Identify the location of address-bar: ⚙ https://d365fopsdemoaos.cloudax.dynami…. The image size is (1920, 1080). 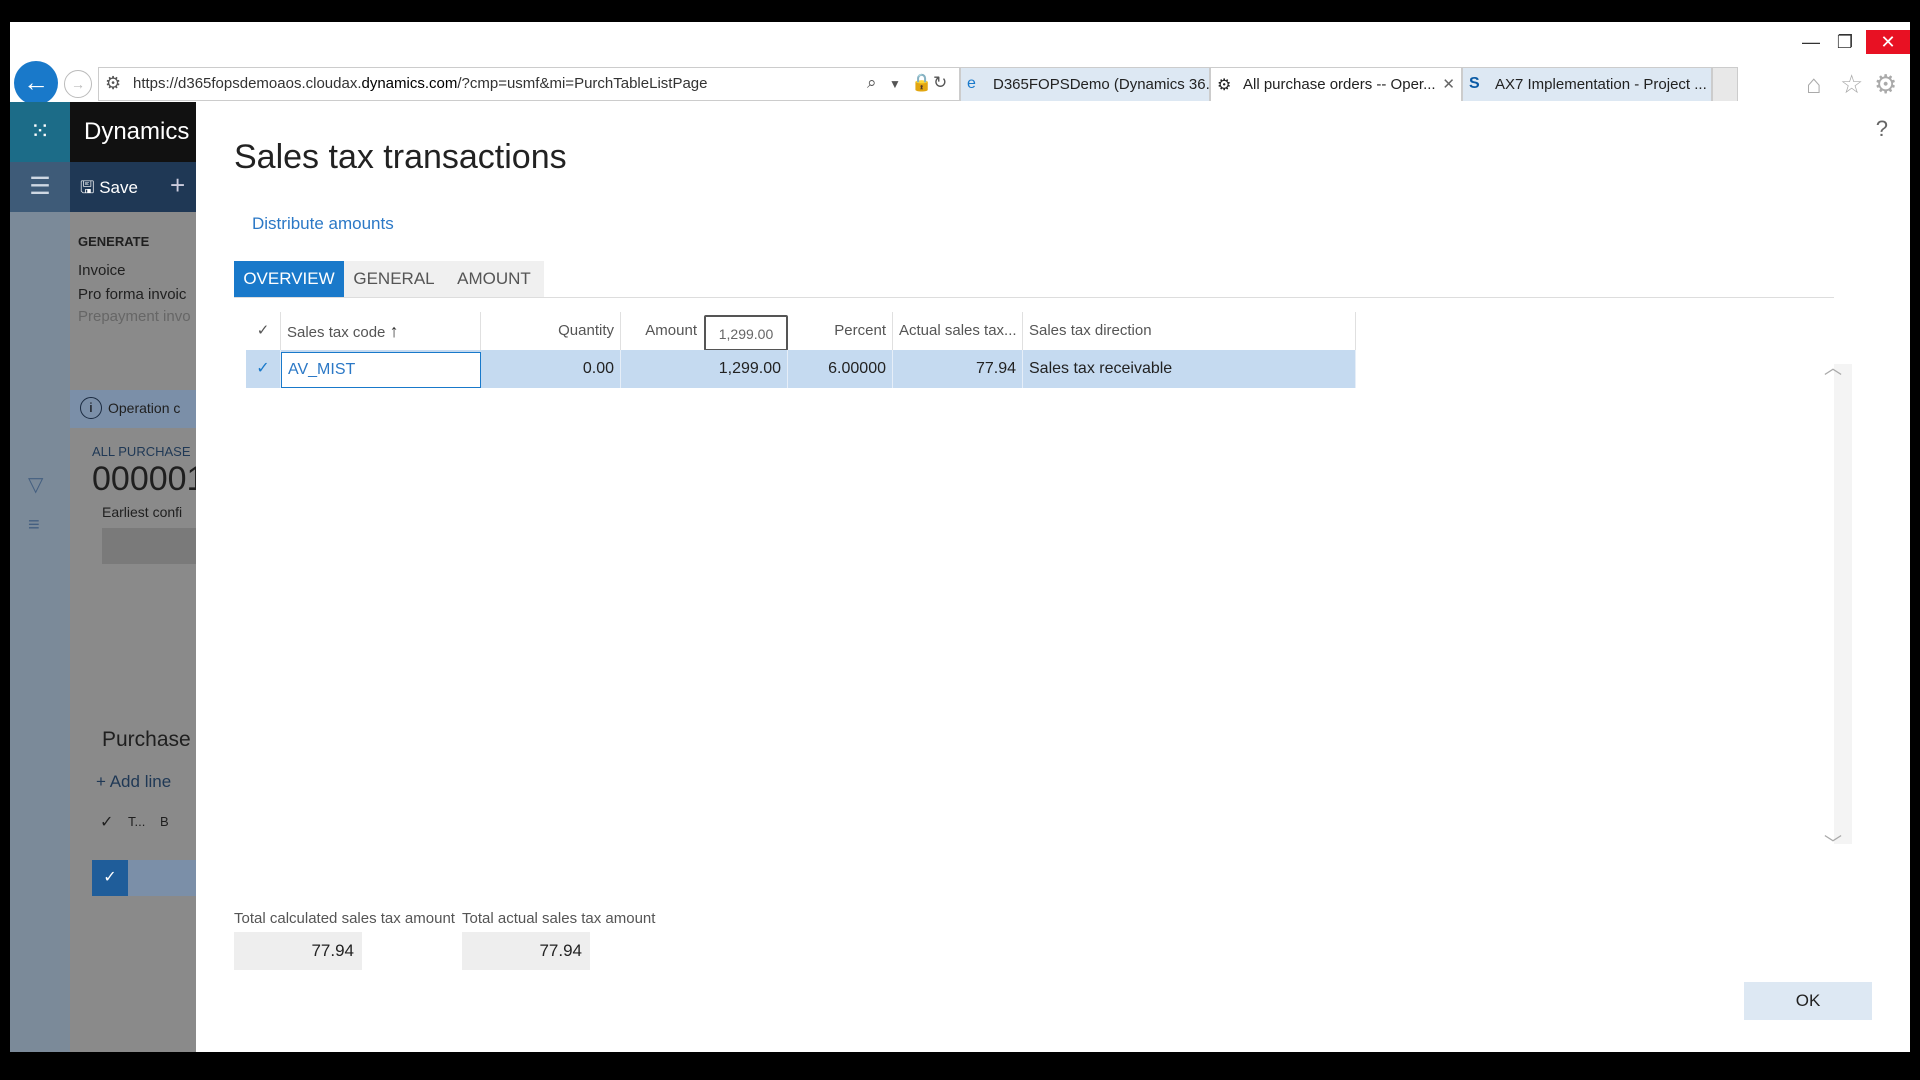
(529, 84).